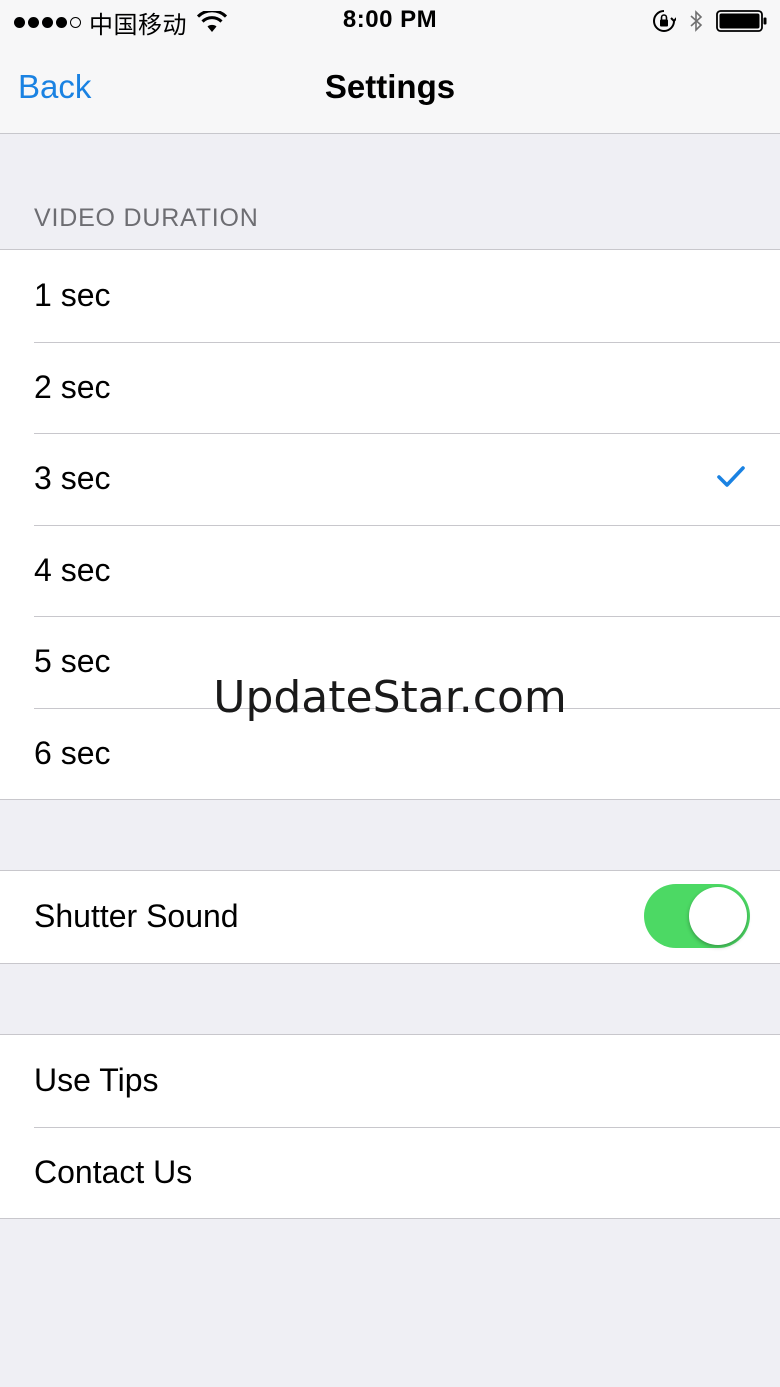 The height and width of the screenshot is (1387, 780). I want to click on duration-option-label: 1 sec, so click(72, 295).